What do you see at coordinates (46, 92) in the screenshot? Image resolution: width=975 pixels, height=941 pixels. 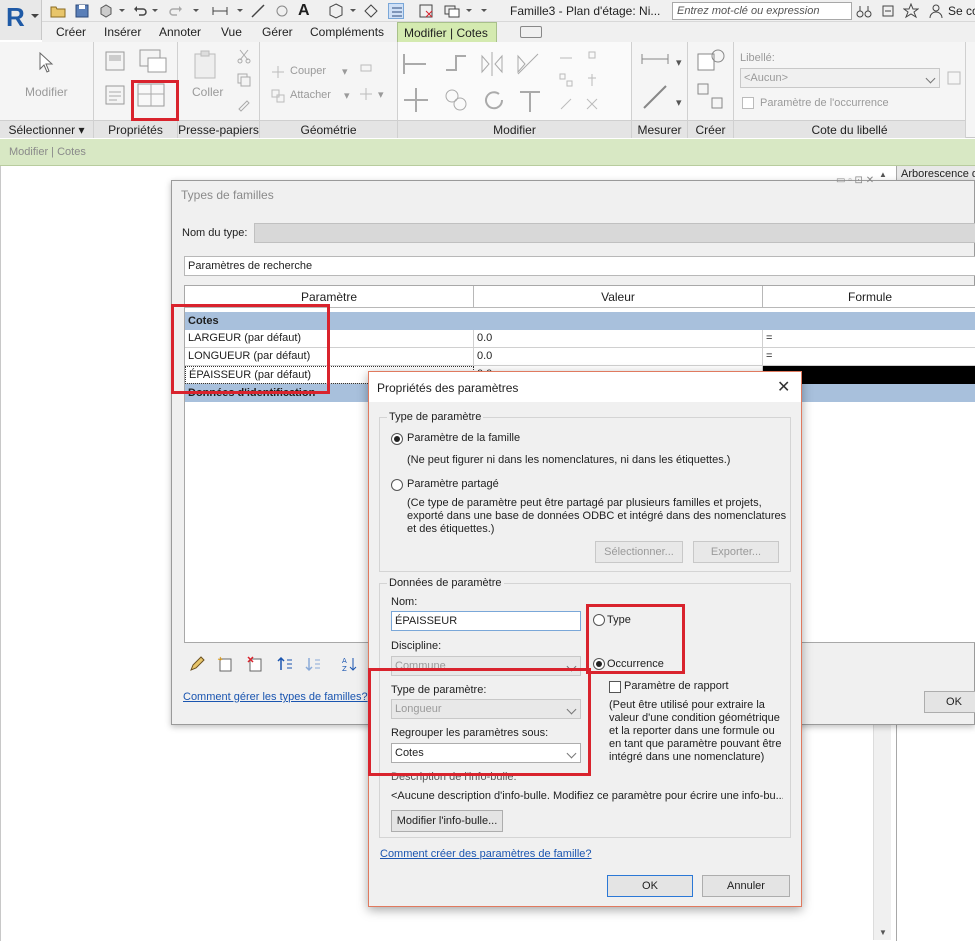 I see `modify-tool-label: Modifier` at bounding box center [46, 92].